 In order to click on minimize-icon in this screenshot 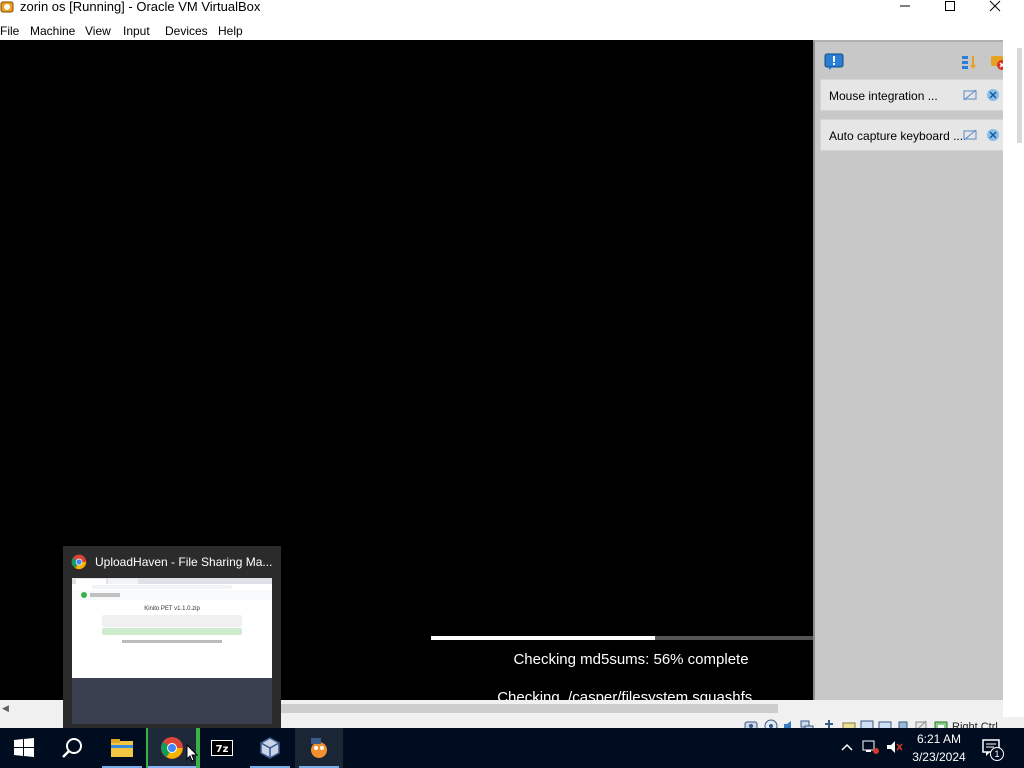, I will do `click(905, 6)`.